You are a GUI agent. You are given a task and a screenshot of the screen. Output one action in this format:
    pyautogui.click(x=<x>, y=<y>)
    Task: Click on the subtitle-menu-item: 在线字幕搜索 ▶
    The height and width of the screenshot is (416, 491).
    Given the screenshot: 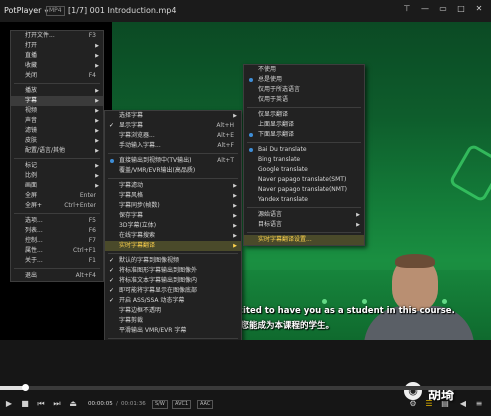 What is the action you would take?
    pyautogui.click(x=173, y=236)
    